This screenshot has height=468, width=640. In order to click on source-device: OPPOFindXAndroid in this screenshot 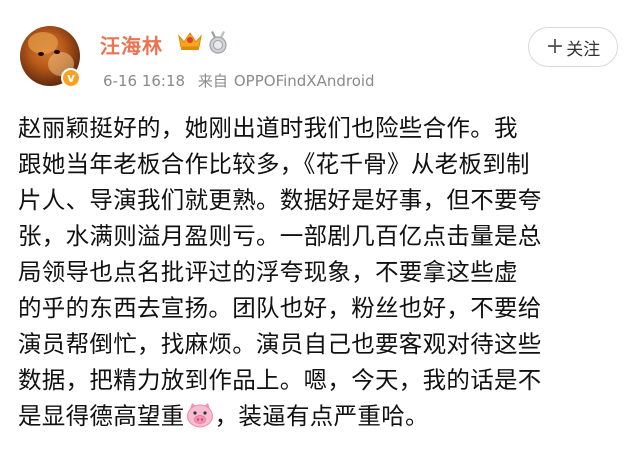, I will do `click(304, 81)`.